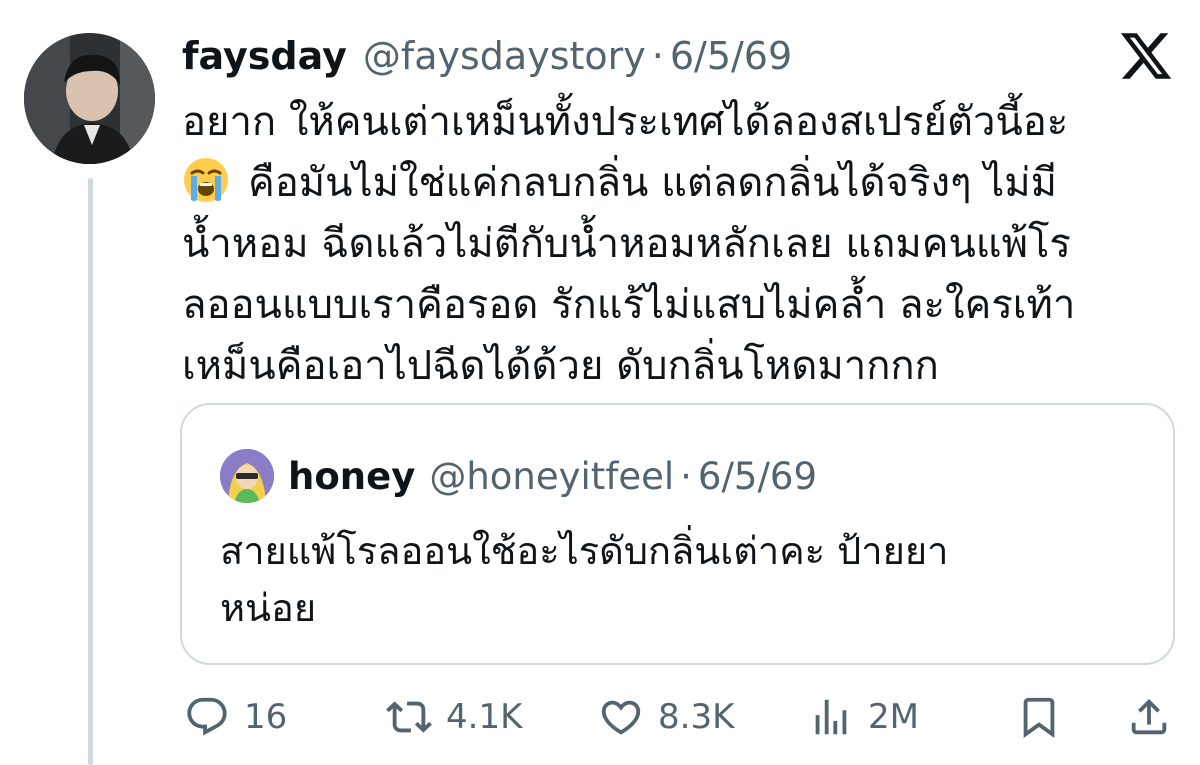 Image resolution: width=1200 pixels, height=765 pixels. I want to click on author-handle: @faysdaystory, so click(504, 56).